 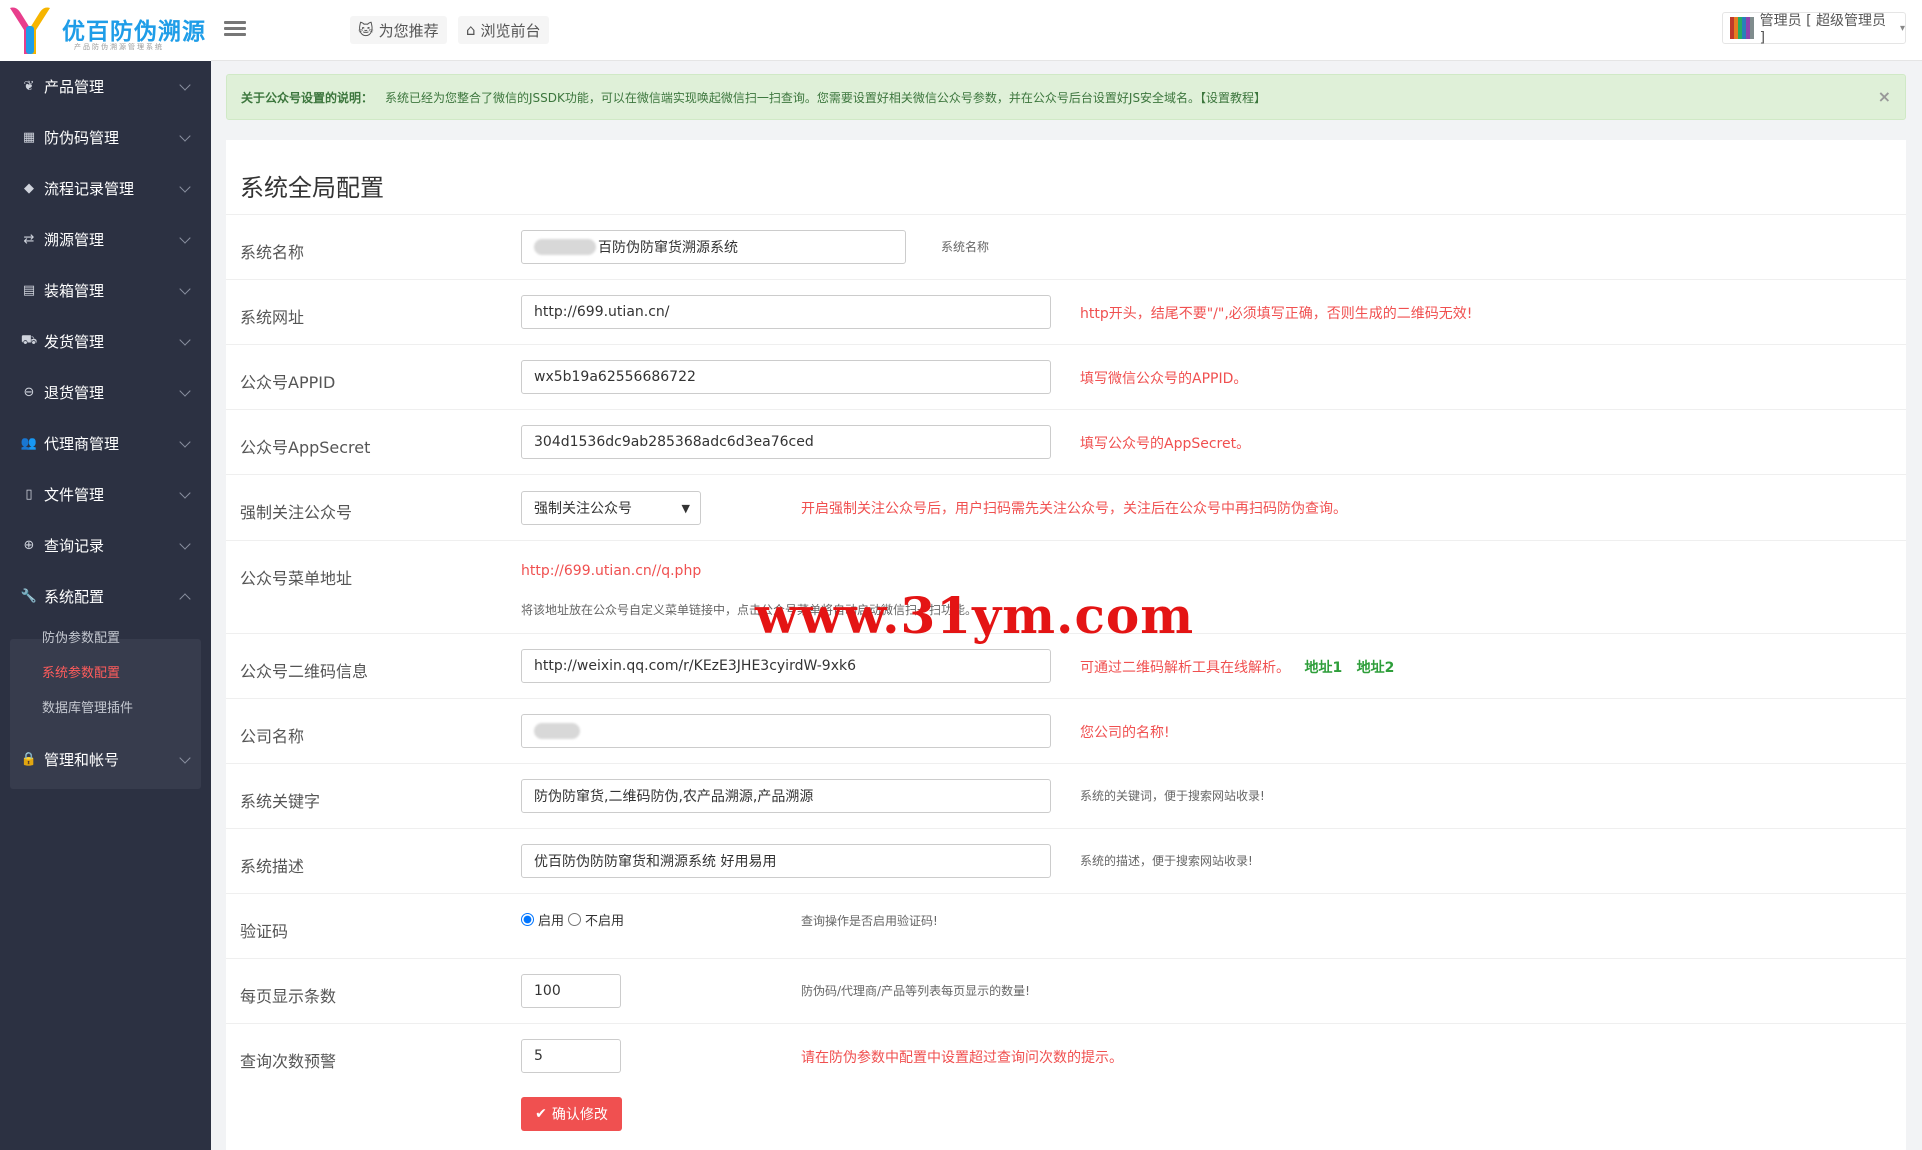 I want to click on field-hint: 查询操作是否启用验证码!, so click(x=869, y=921).